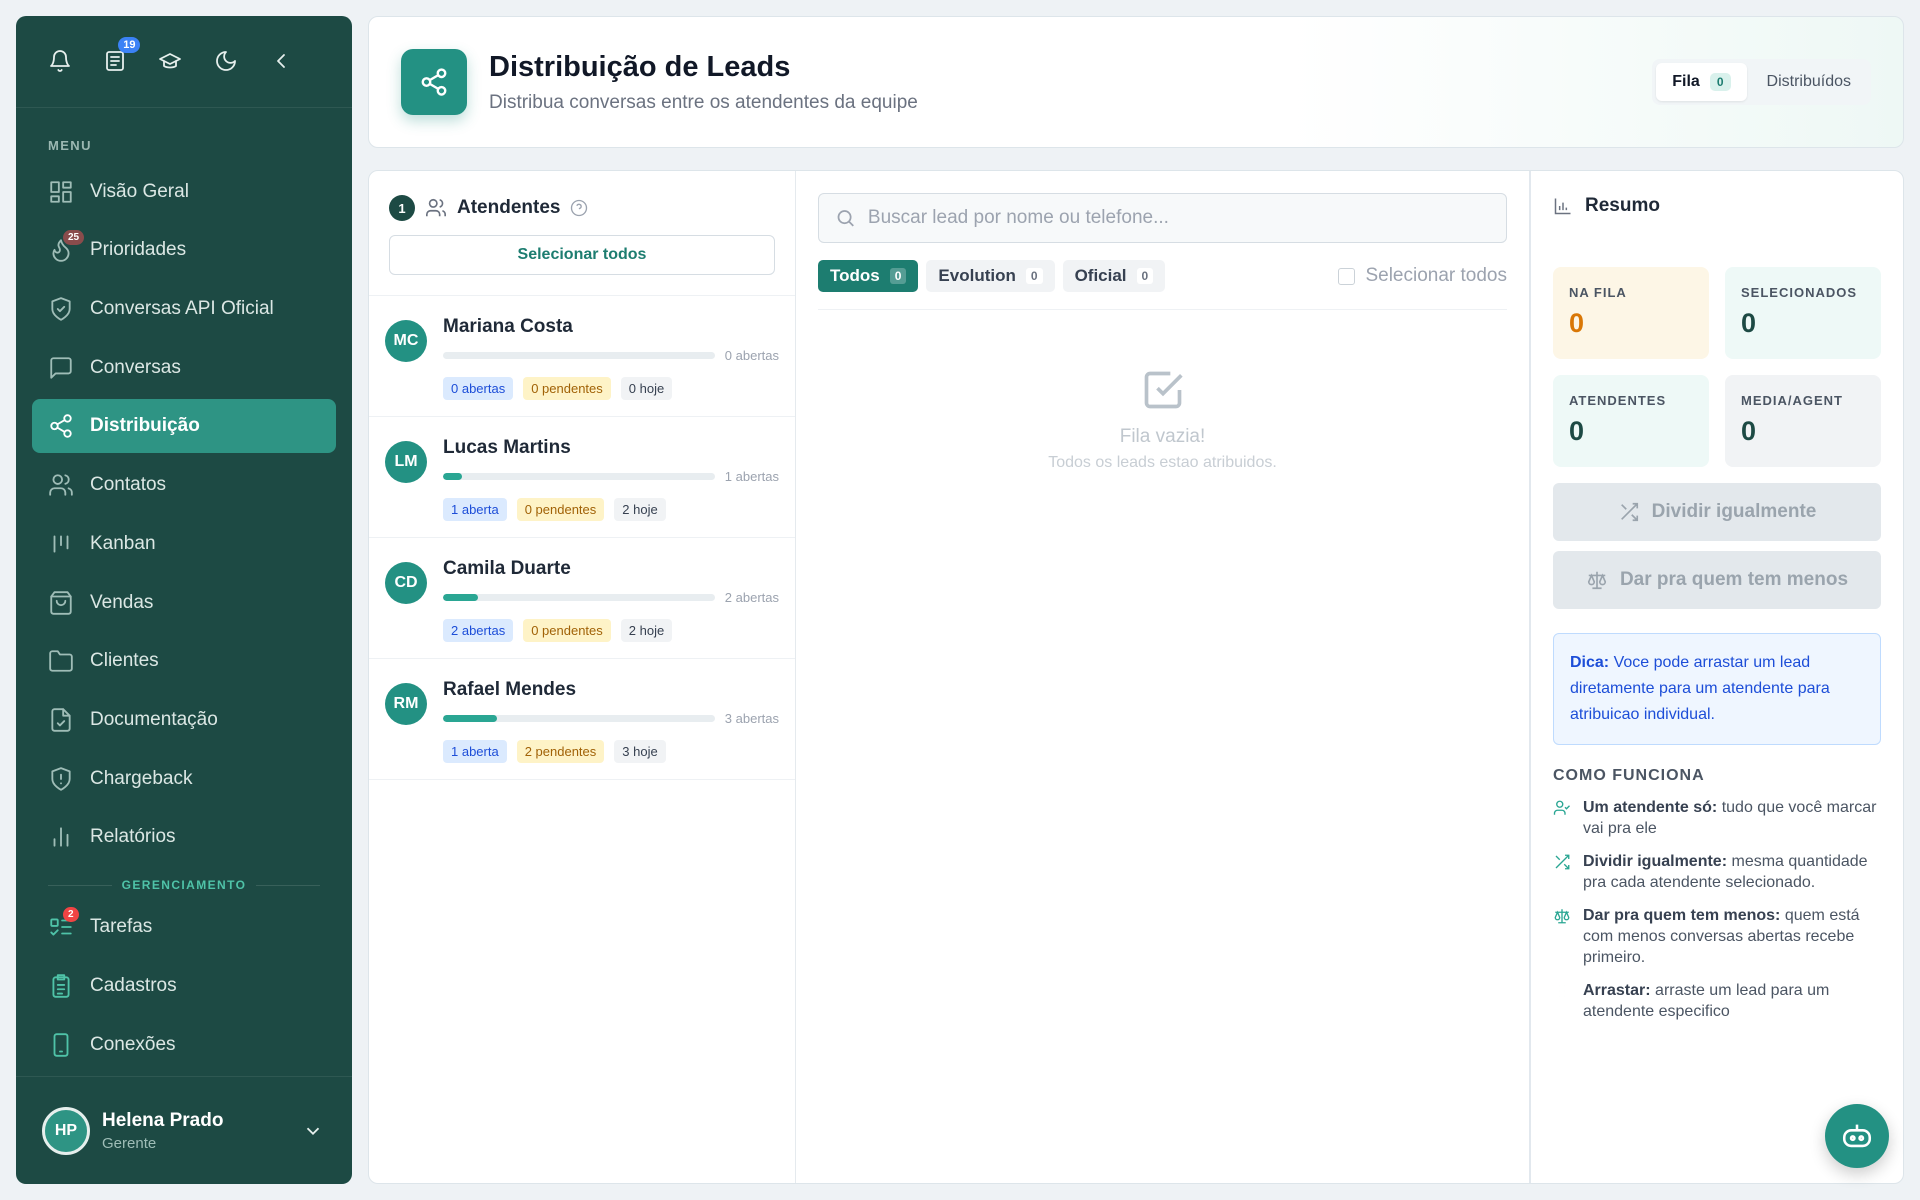 Image resolution: width=1920 pixels, height=1200 pixels. I want to click on sidebar-item-label: Cadastros, so click(133, 985).